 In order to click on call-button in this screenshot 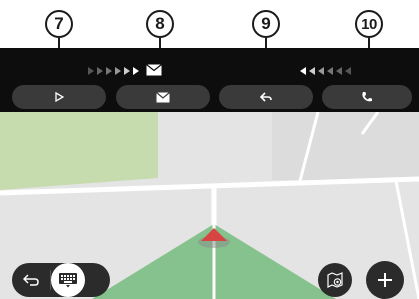, I will do `click(367, 97)`.